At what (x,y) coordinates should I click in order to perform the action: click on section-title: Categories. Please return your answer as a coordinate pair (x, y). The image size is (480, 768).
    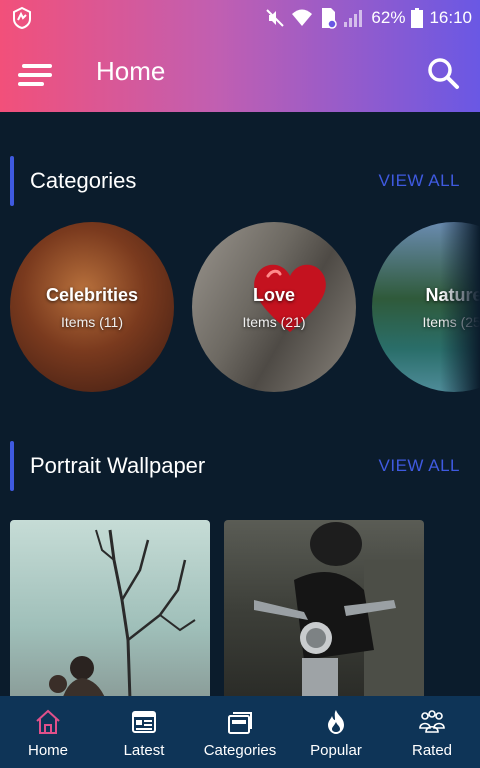
    Looking at the image, I should click on (83, 180).